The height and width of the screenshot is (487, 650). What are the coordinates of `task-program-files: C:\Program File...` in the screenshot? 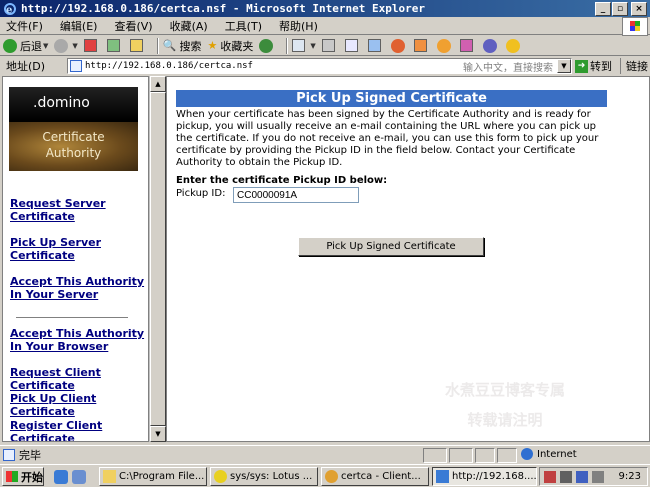 It's located at (153, 476).